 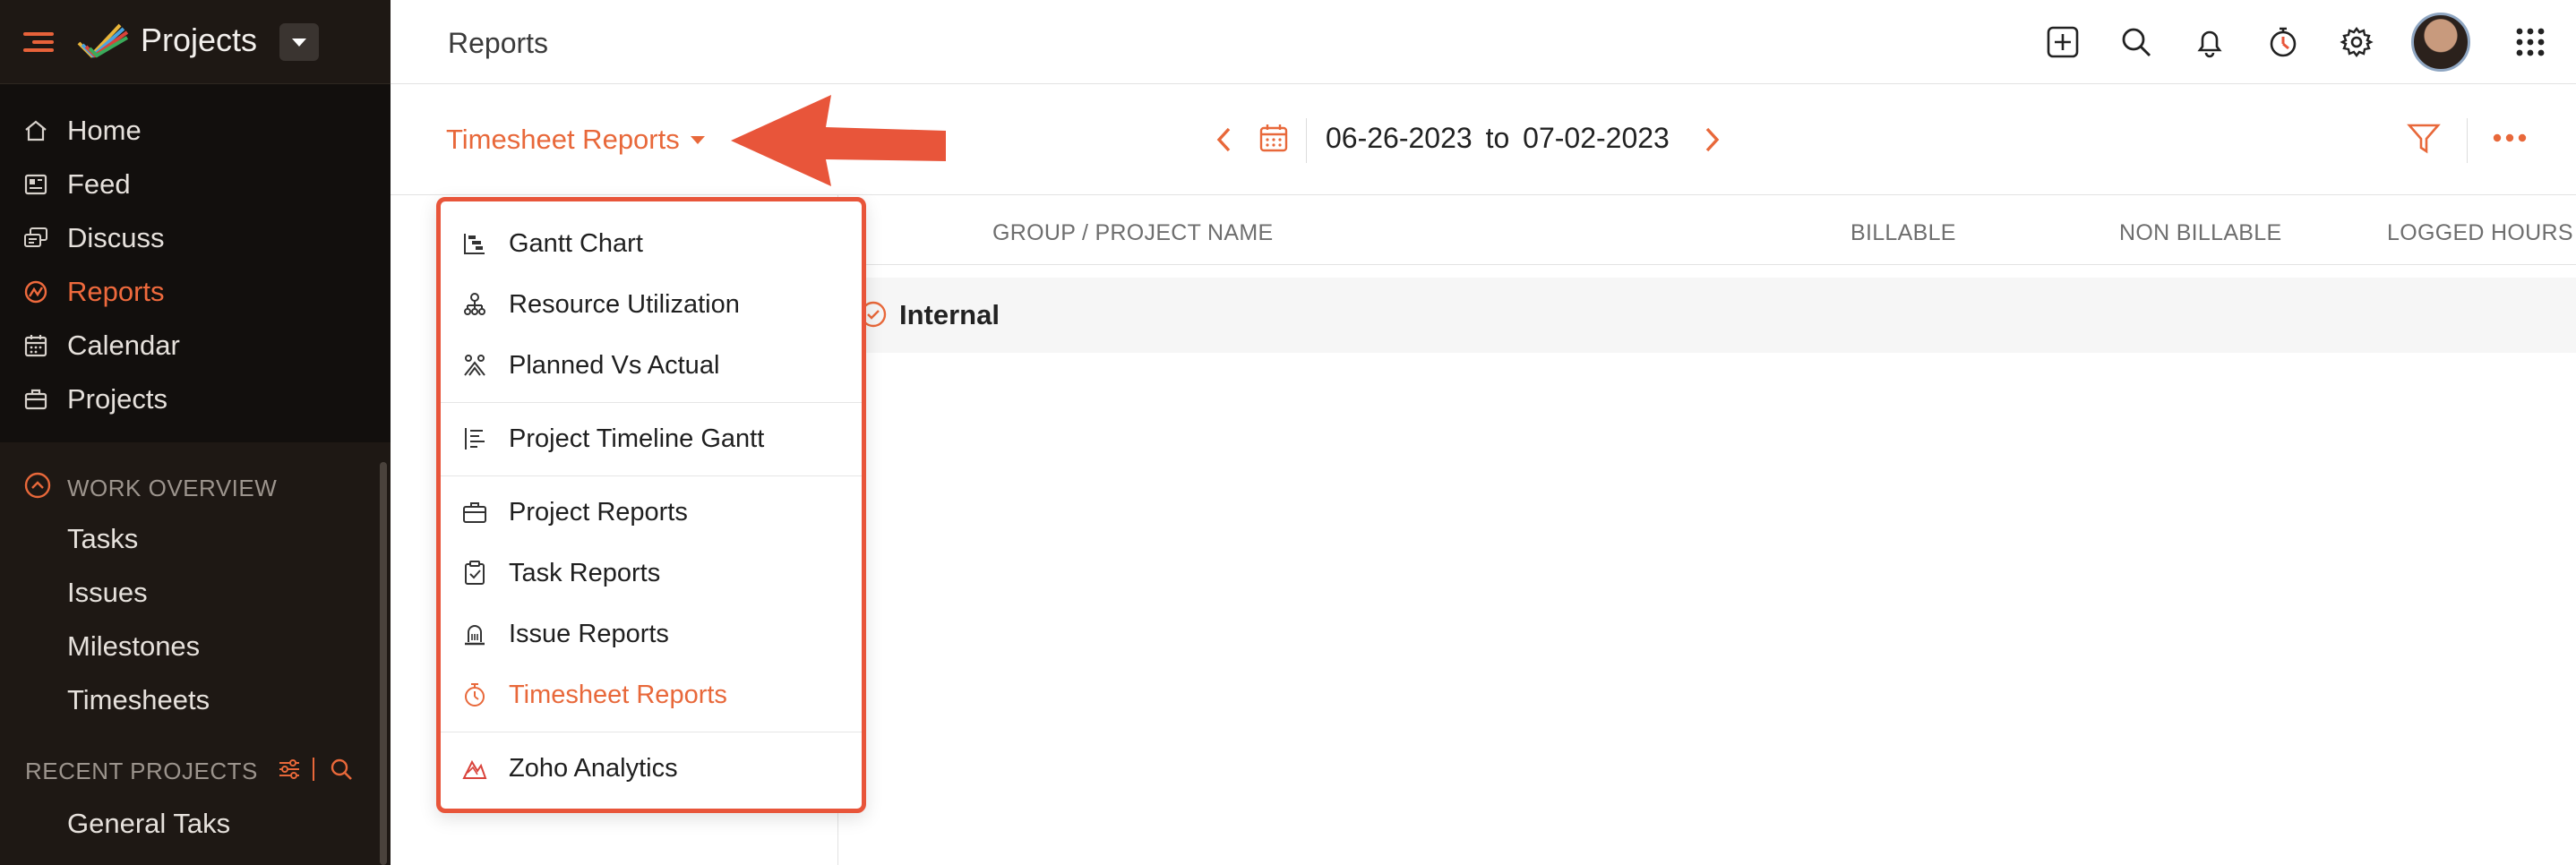 I want to click on menu-item-label: Planned Vs Actual, so click(x=614, y=365).